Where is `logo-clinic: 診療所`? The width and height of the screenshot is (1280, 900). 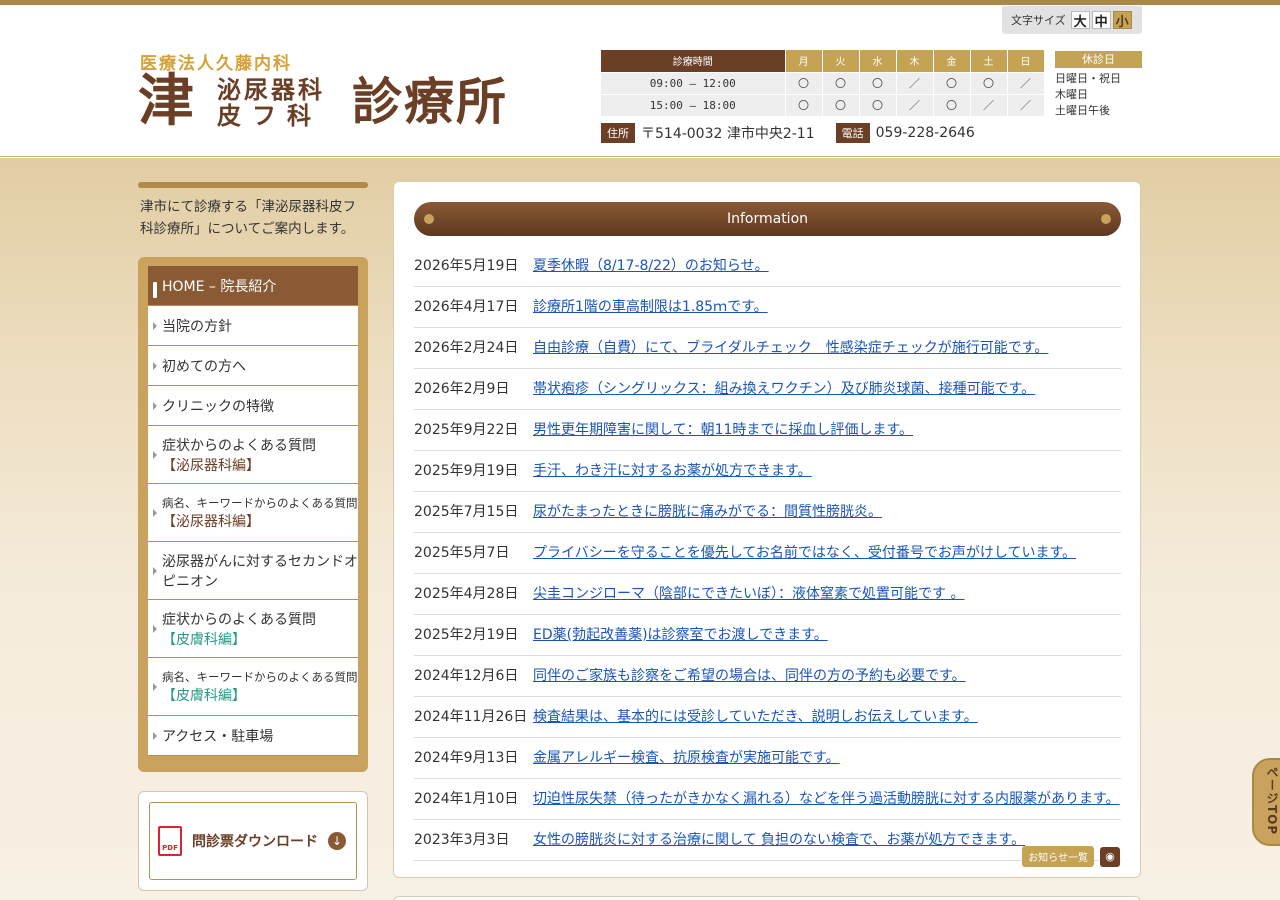
logo-clinic: 診療所 is located at coordinates (430, 102).